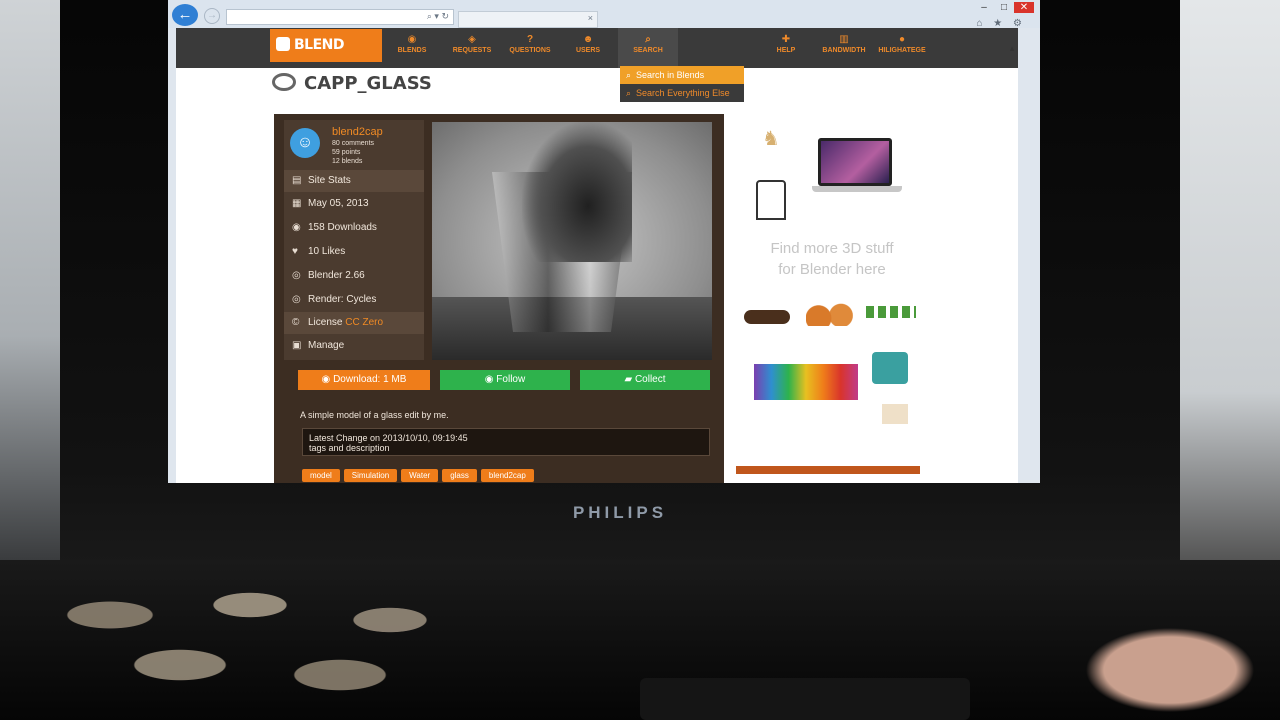 The width and height of the screenshot is (1280, 720). I want to click on calendar-icon: ▦, so click(297, 203).